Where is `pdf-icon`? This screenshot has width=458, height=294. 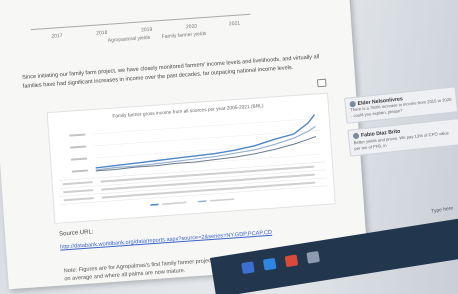 pdf-icon is located at coordinates (291, 261).